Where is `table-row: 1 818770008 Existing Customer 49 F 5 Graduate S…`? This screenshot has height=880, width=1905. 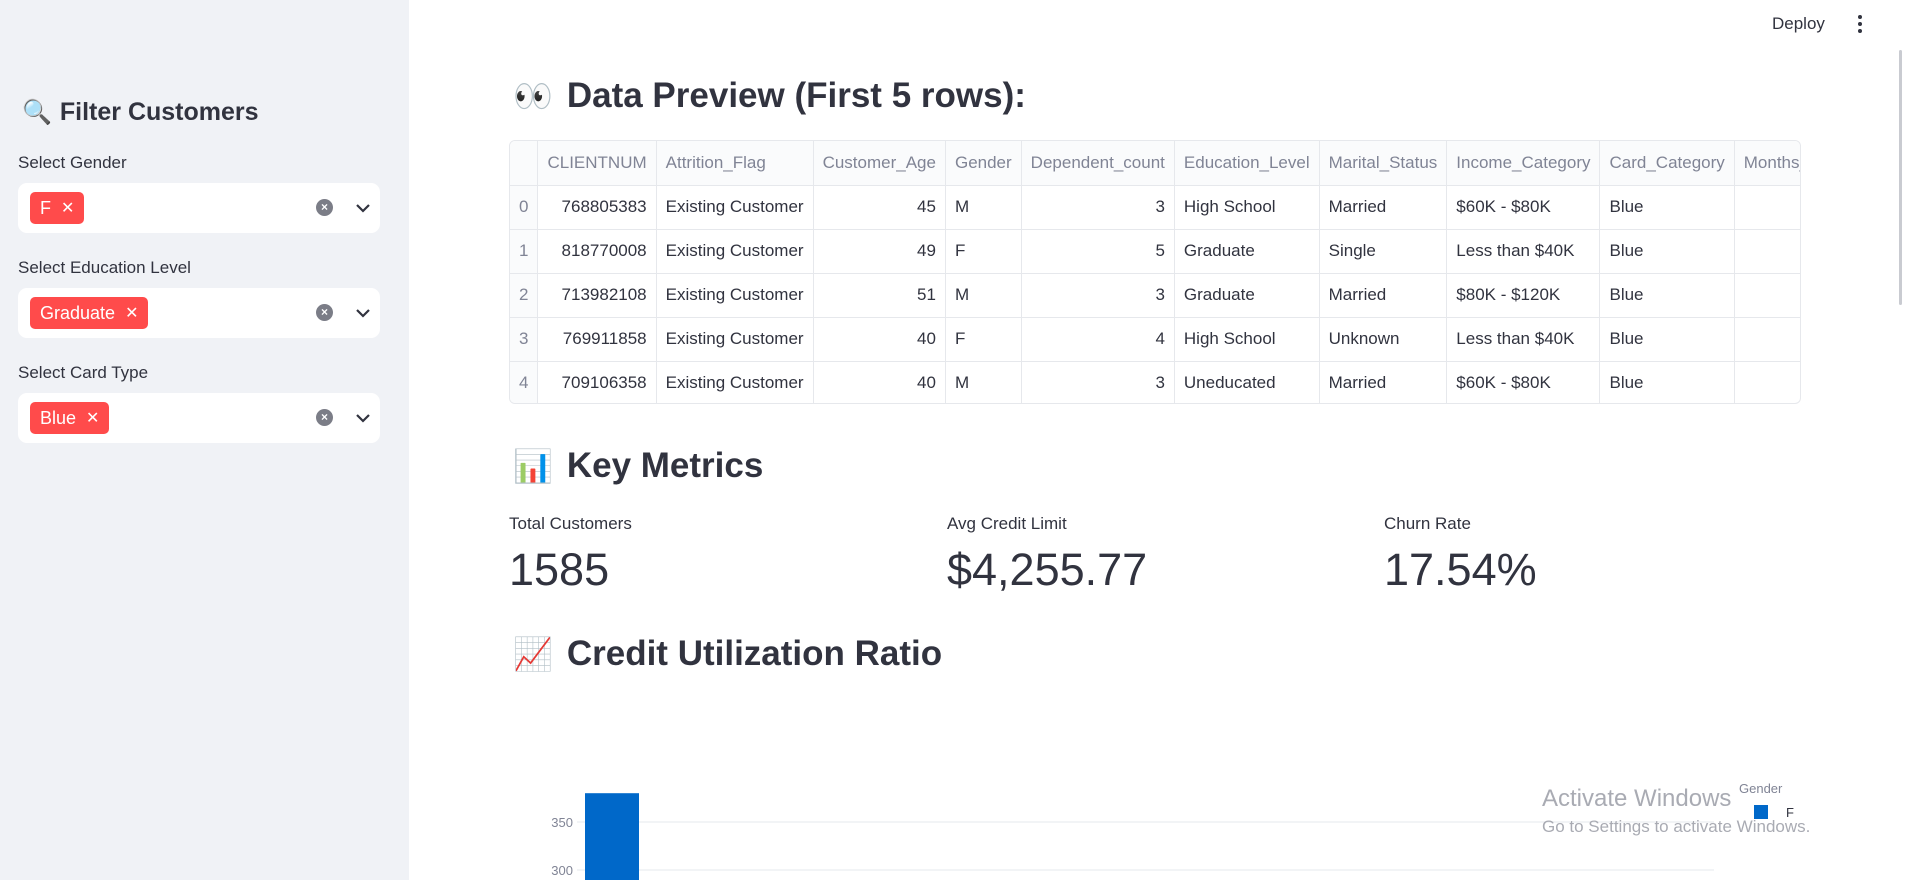
table-row: 1 818770008 Existing Customer 49 F 5 Graduate S… is located at coordinates (1155, 251).